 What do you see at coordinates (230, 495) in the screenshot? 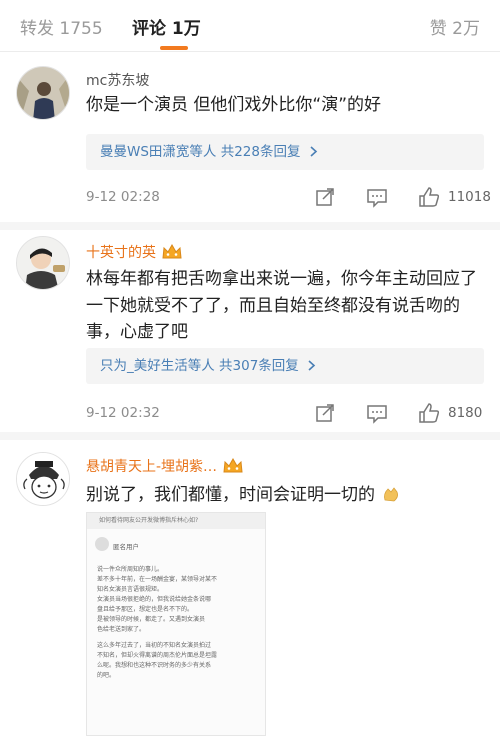
I see `comment-text-content: 别说了，我们都懂，时间会证明一切的` at bounding box center [230, 495].